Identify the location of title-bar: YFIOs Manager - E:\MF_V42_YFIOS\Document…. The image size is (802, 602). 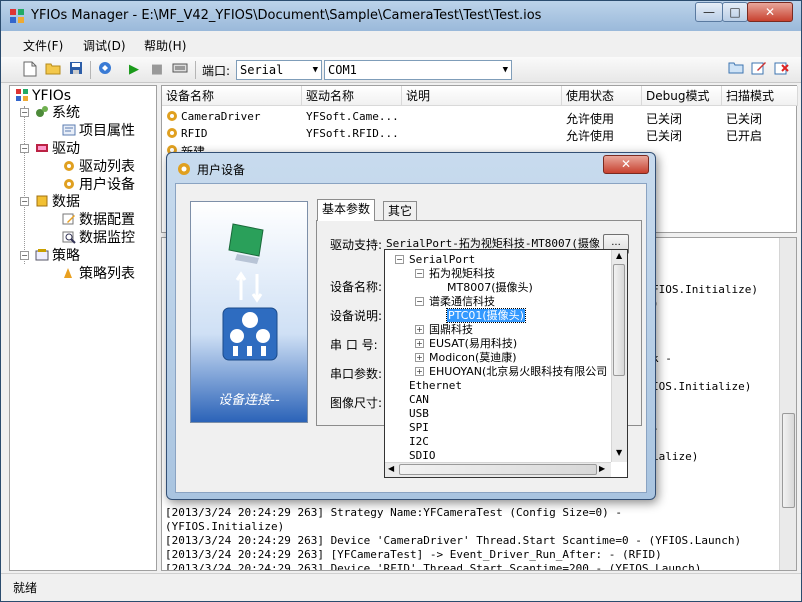
(401, 16).